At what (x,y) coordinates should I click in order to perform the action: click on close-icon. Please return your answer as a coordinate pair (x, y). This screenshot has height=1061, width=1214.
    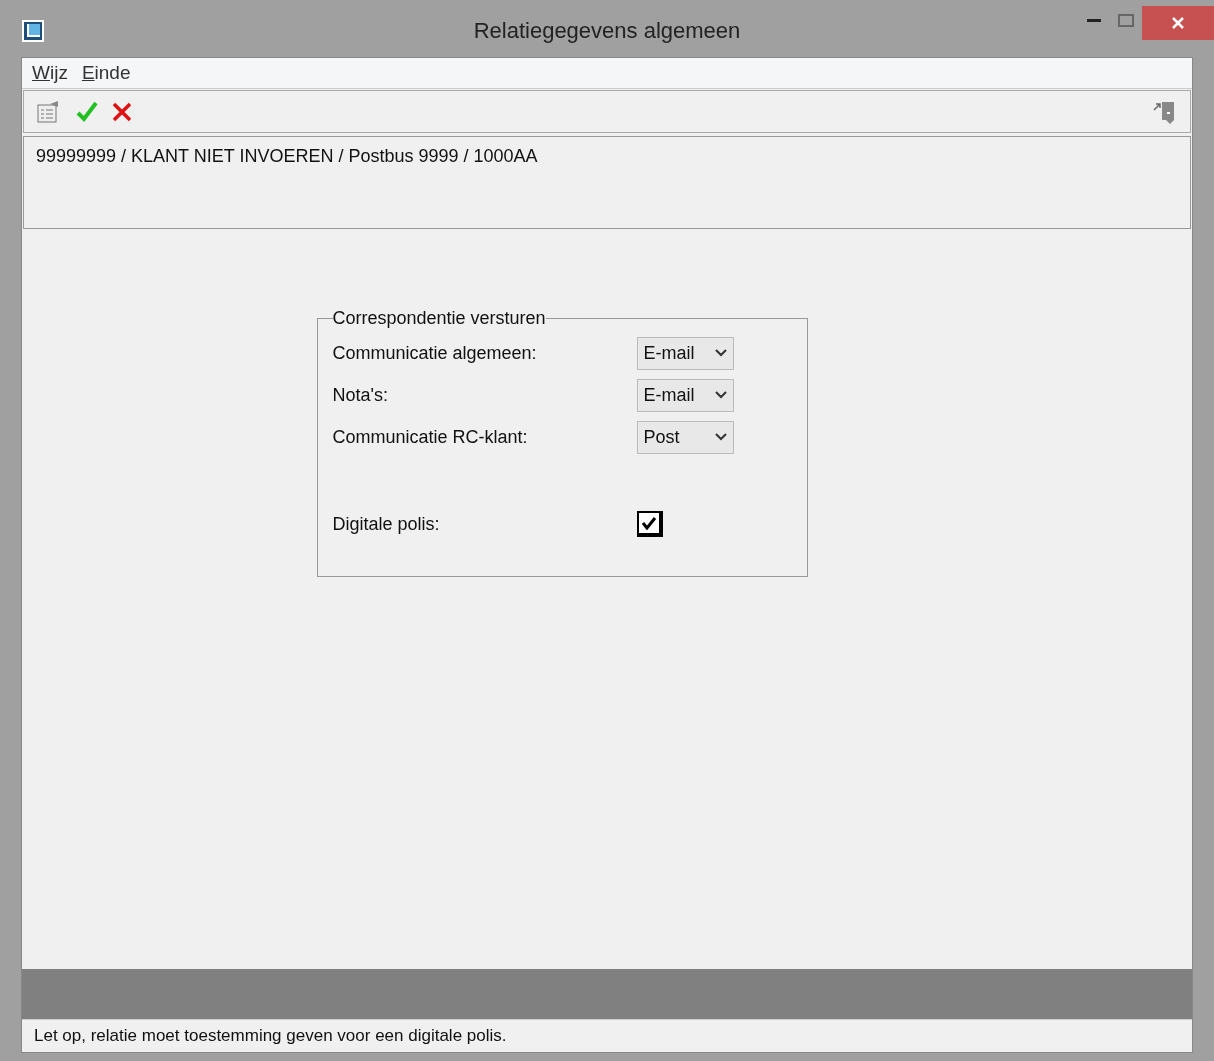
    Looking at the image, I should click on (1178, 23).